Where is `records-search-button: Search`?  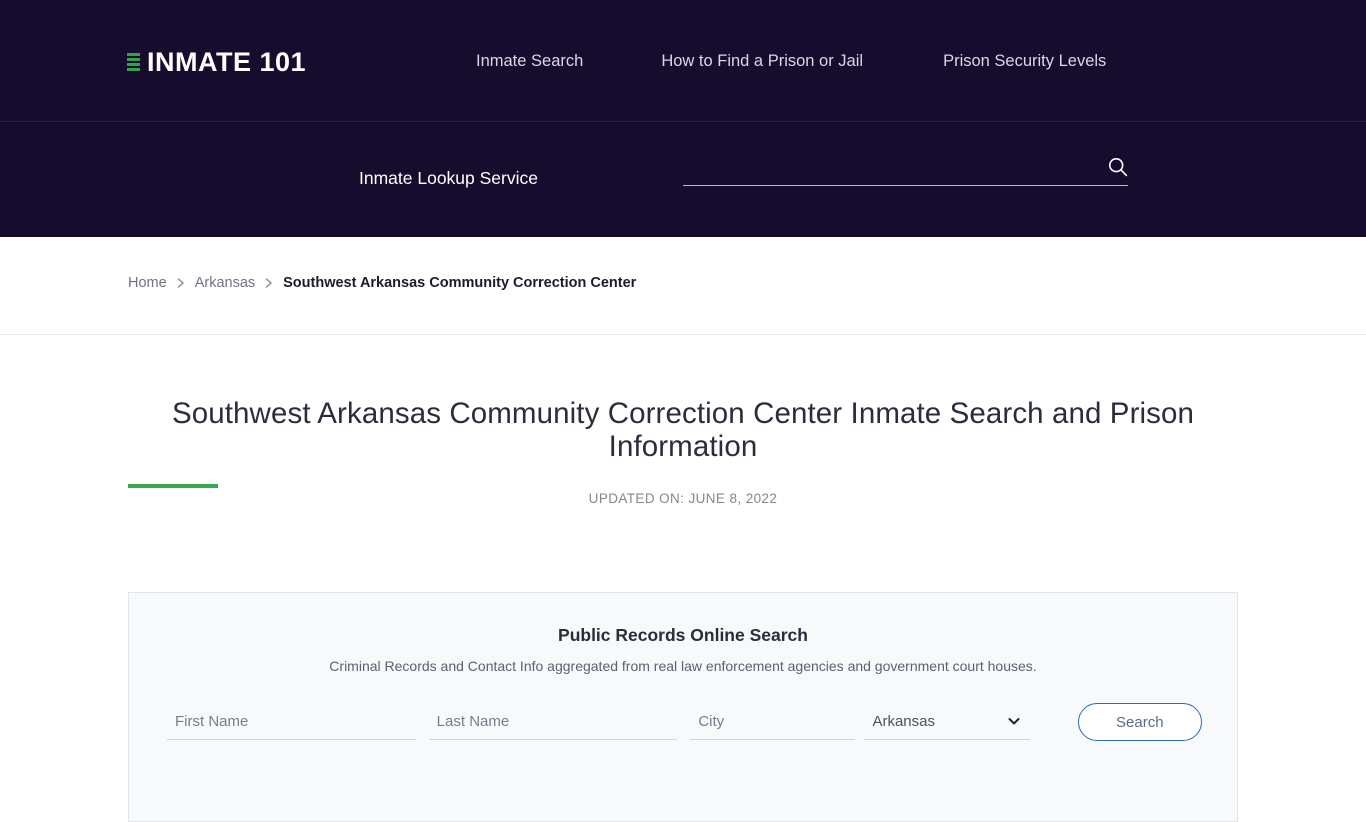
records-search-button: Search is located at coordinates (1139, 722).